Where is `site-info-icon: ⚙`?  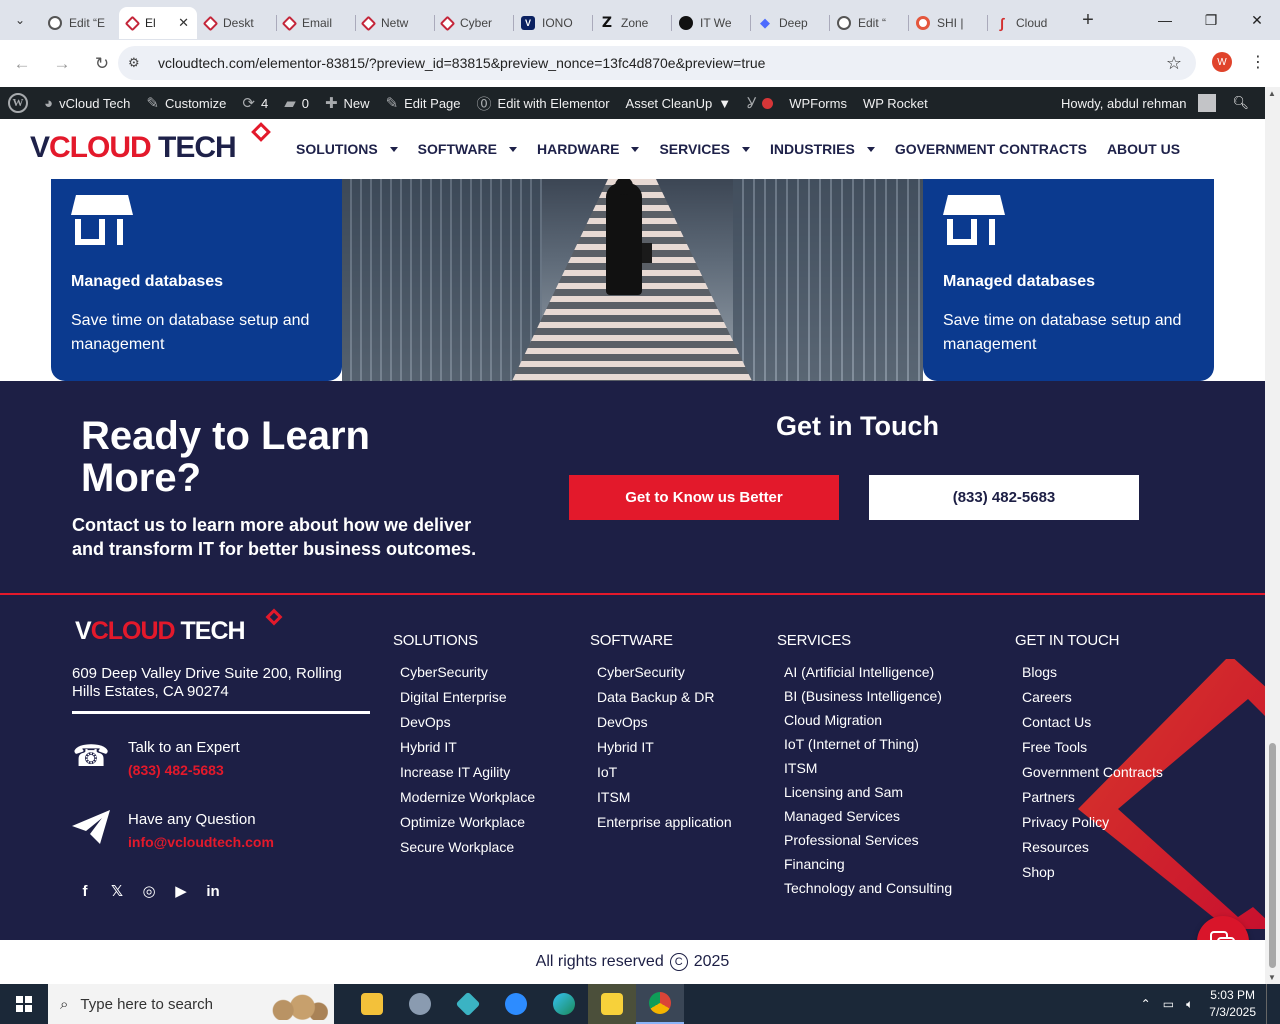
site-info-icon: ⚙ is located at coordinates (139, 63).